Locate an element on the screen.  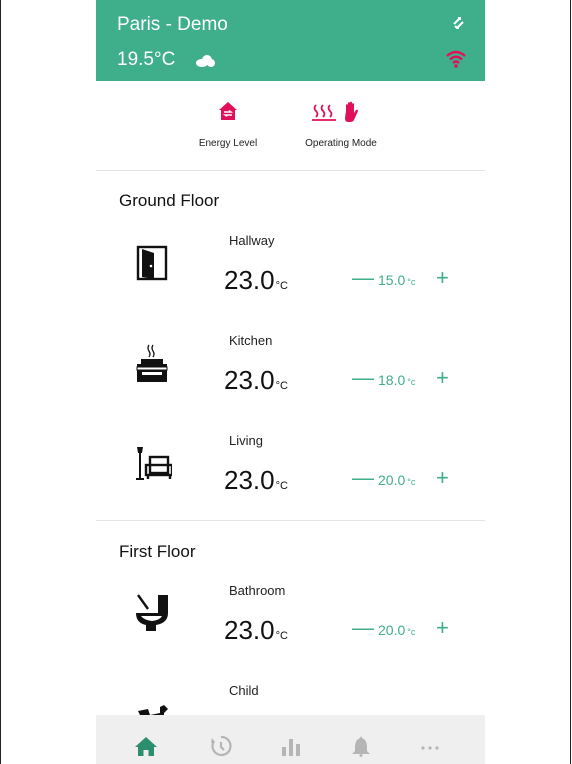
more-icon is located at coordinates (430, 746).